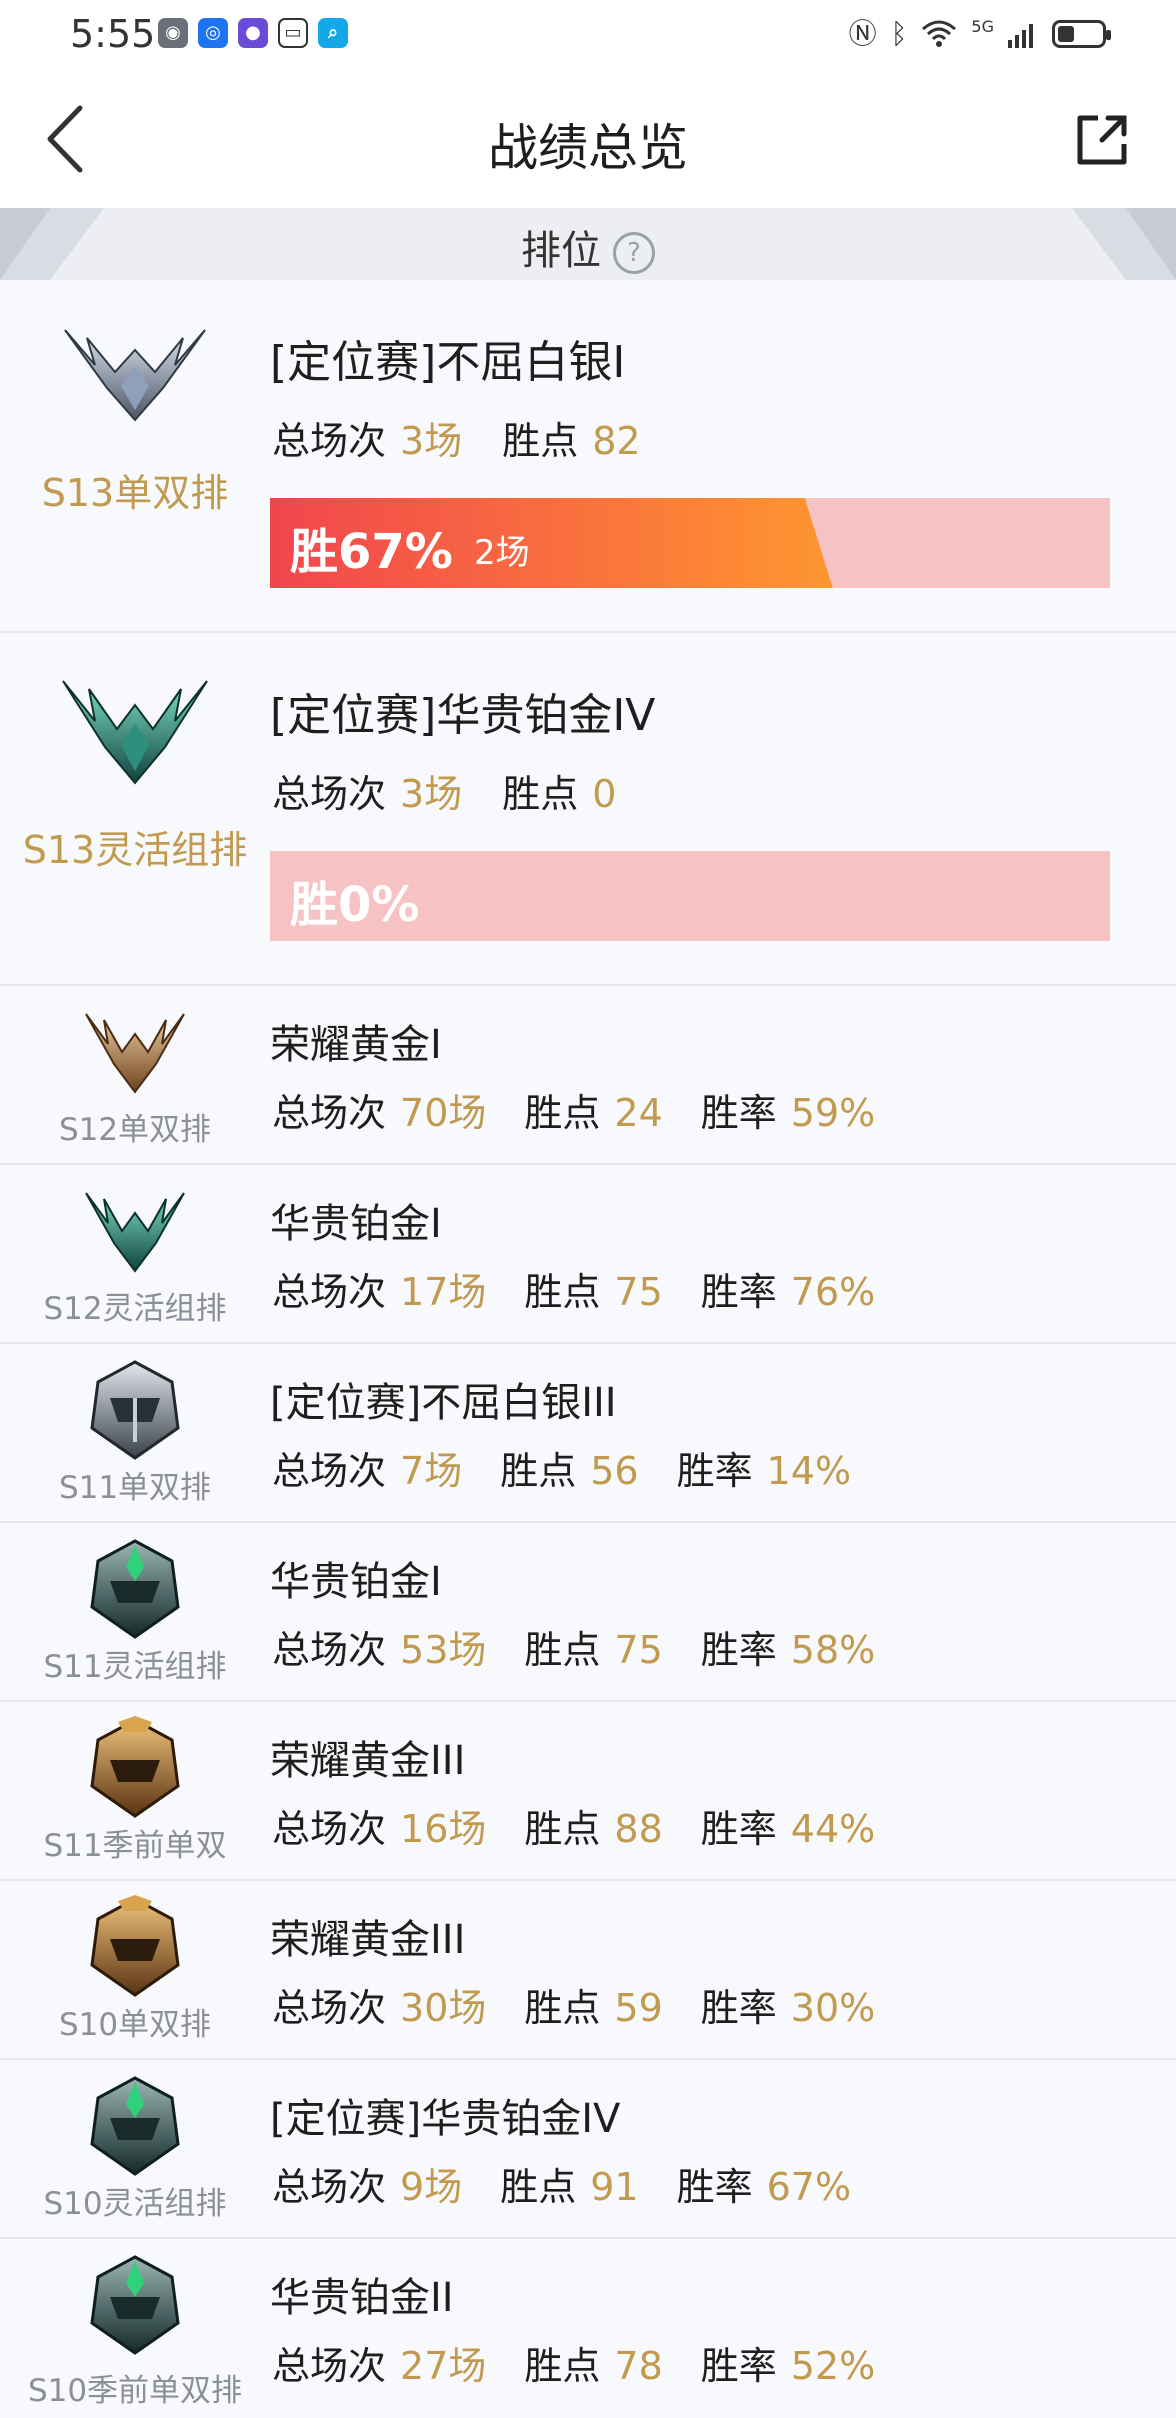 This screenshot has height=2418, width=1176. I want to click on silver-wings-badge-icon, so click(135, 375).